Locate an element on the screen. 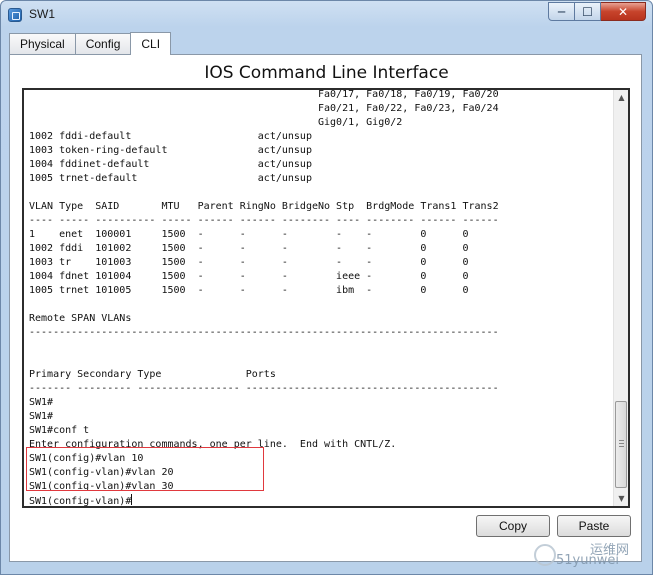 The width and height of the screenshot is (653, 575). terminal-line: Gig0/1, Gig0/2 is located at coordinates (216, 122).